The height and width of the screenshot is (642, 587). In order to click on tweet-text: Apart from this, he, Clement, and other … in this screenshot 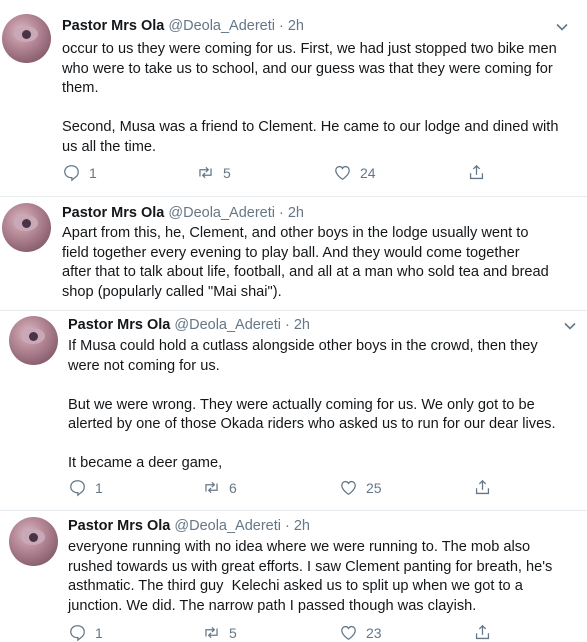, I will do `click(305, 262)`.